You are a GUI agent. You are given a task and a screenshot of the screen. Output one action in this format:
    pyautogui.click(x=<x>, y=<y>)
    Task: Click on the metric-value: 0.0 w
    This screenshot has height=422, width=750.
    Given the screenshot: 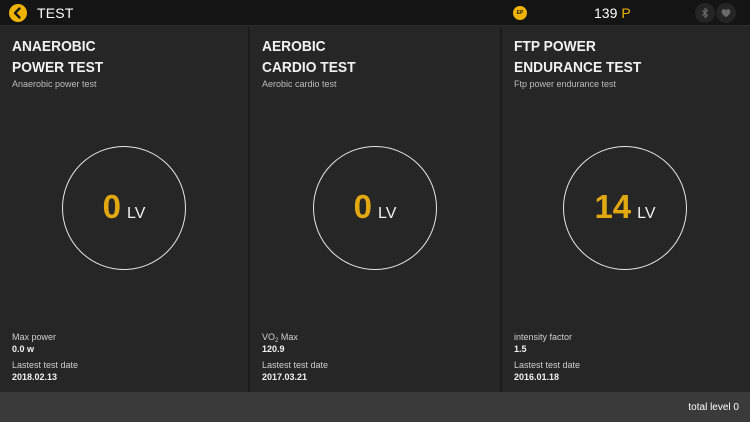 What is the action you would take?
    pyautogui.click(x=23, y=349)
    